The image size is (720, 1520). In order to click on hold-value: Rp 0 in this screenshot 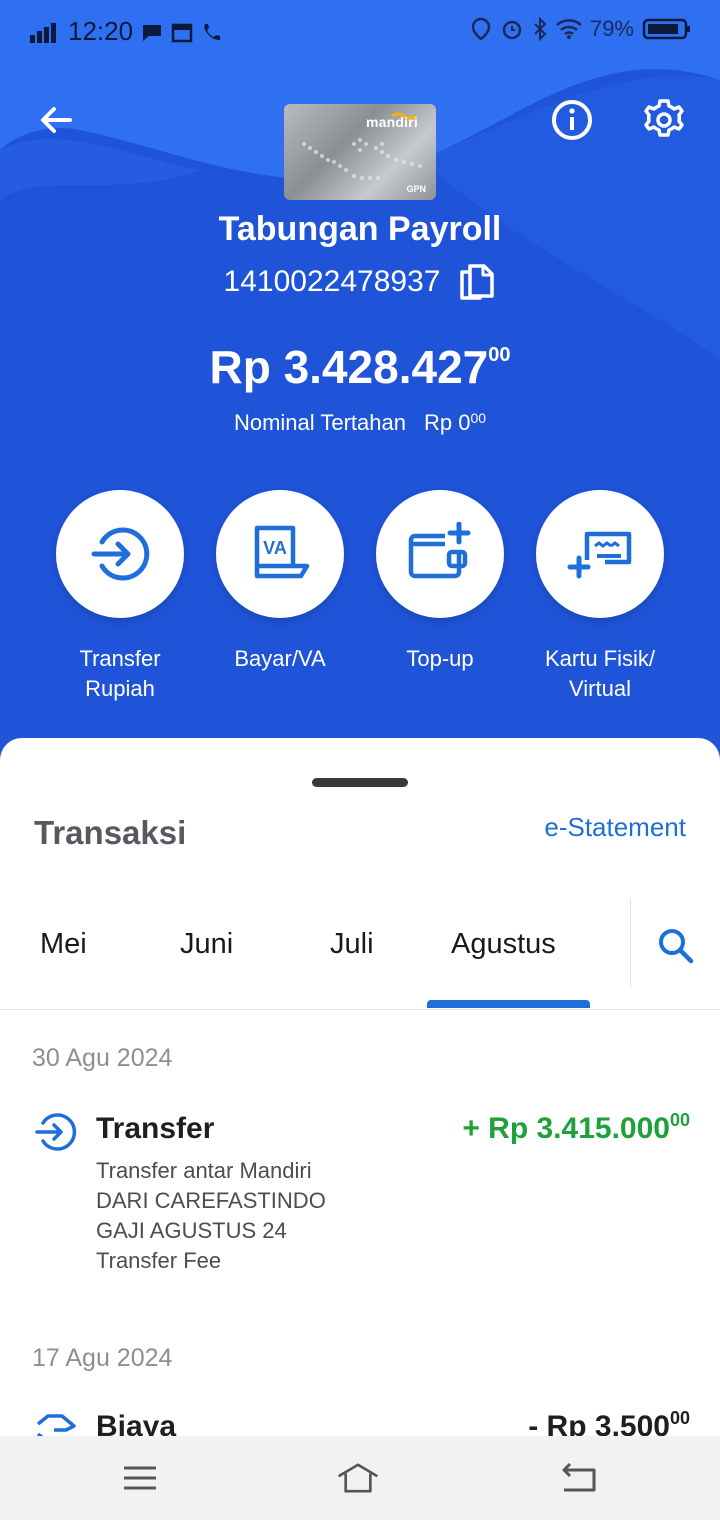, I will do `click(447, 422)`.